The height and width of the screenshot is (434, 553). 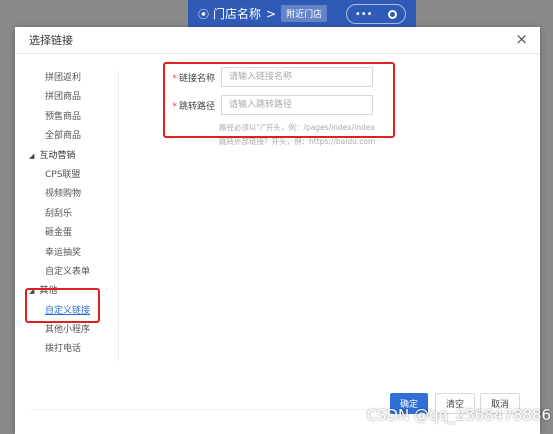 I want to click on more-dots-icon: •••, so click(x=363, y=14).